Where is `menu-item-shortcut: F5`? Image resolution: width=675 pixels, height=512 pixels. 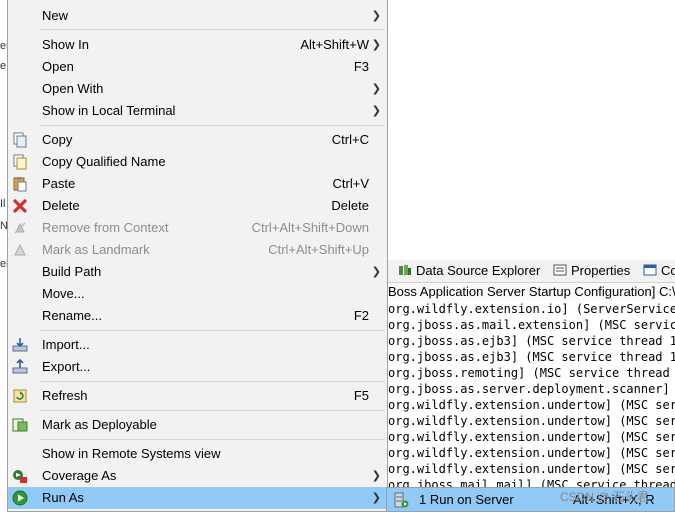 menu-item-shortcut: F5 is located at coordinates (361, 395).